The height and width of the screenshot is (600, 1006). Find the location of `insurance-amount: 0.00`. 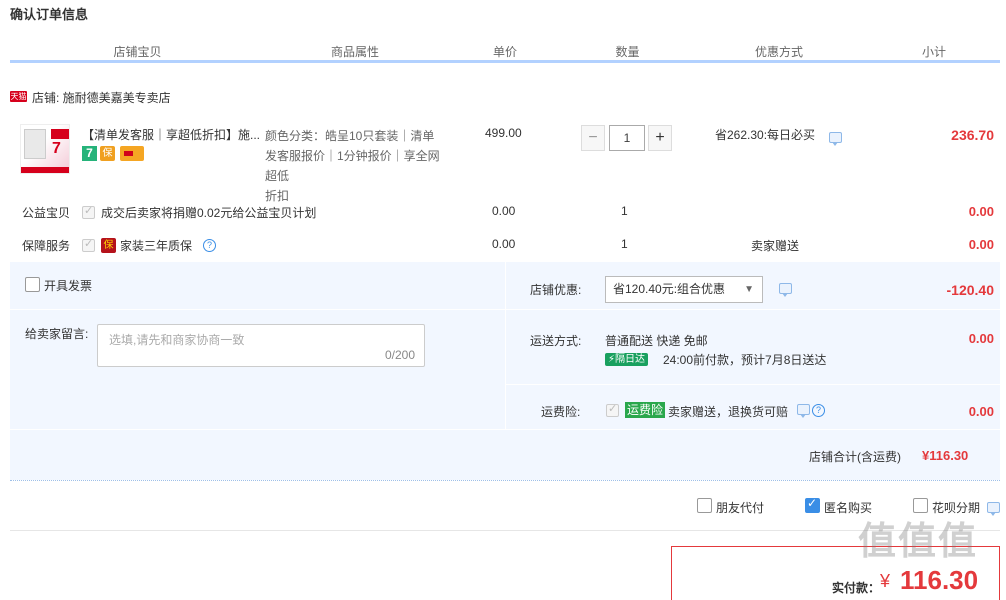

insurance-amount: 0.00 is located at coordinates (981, 411).